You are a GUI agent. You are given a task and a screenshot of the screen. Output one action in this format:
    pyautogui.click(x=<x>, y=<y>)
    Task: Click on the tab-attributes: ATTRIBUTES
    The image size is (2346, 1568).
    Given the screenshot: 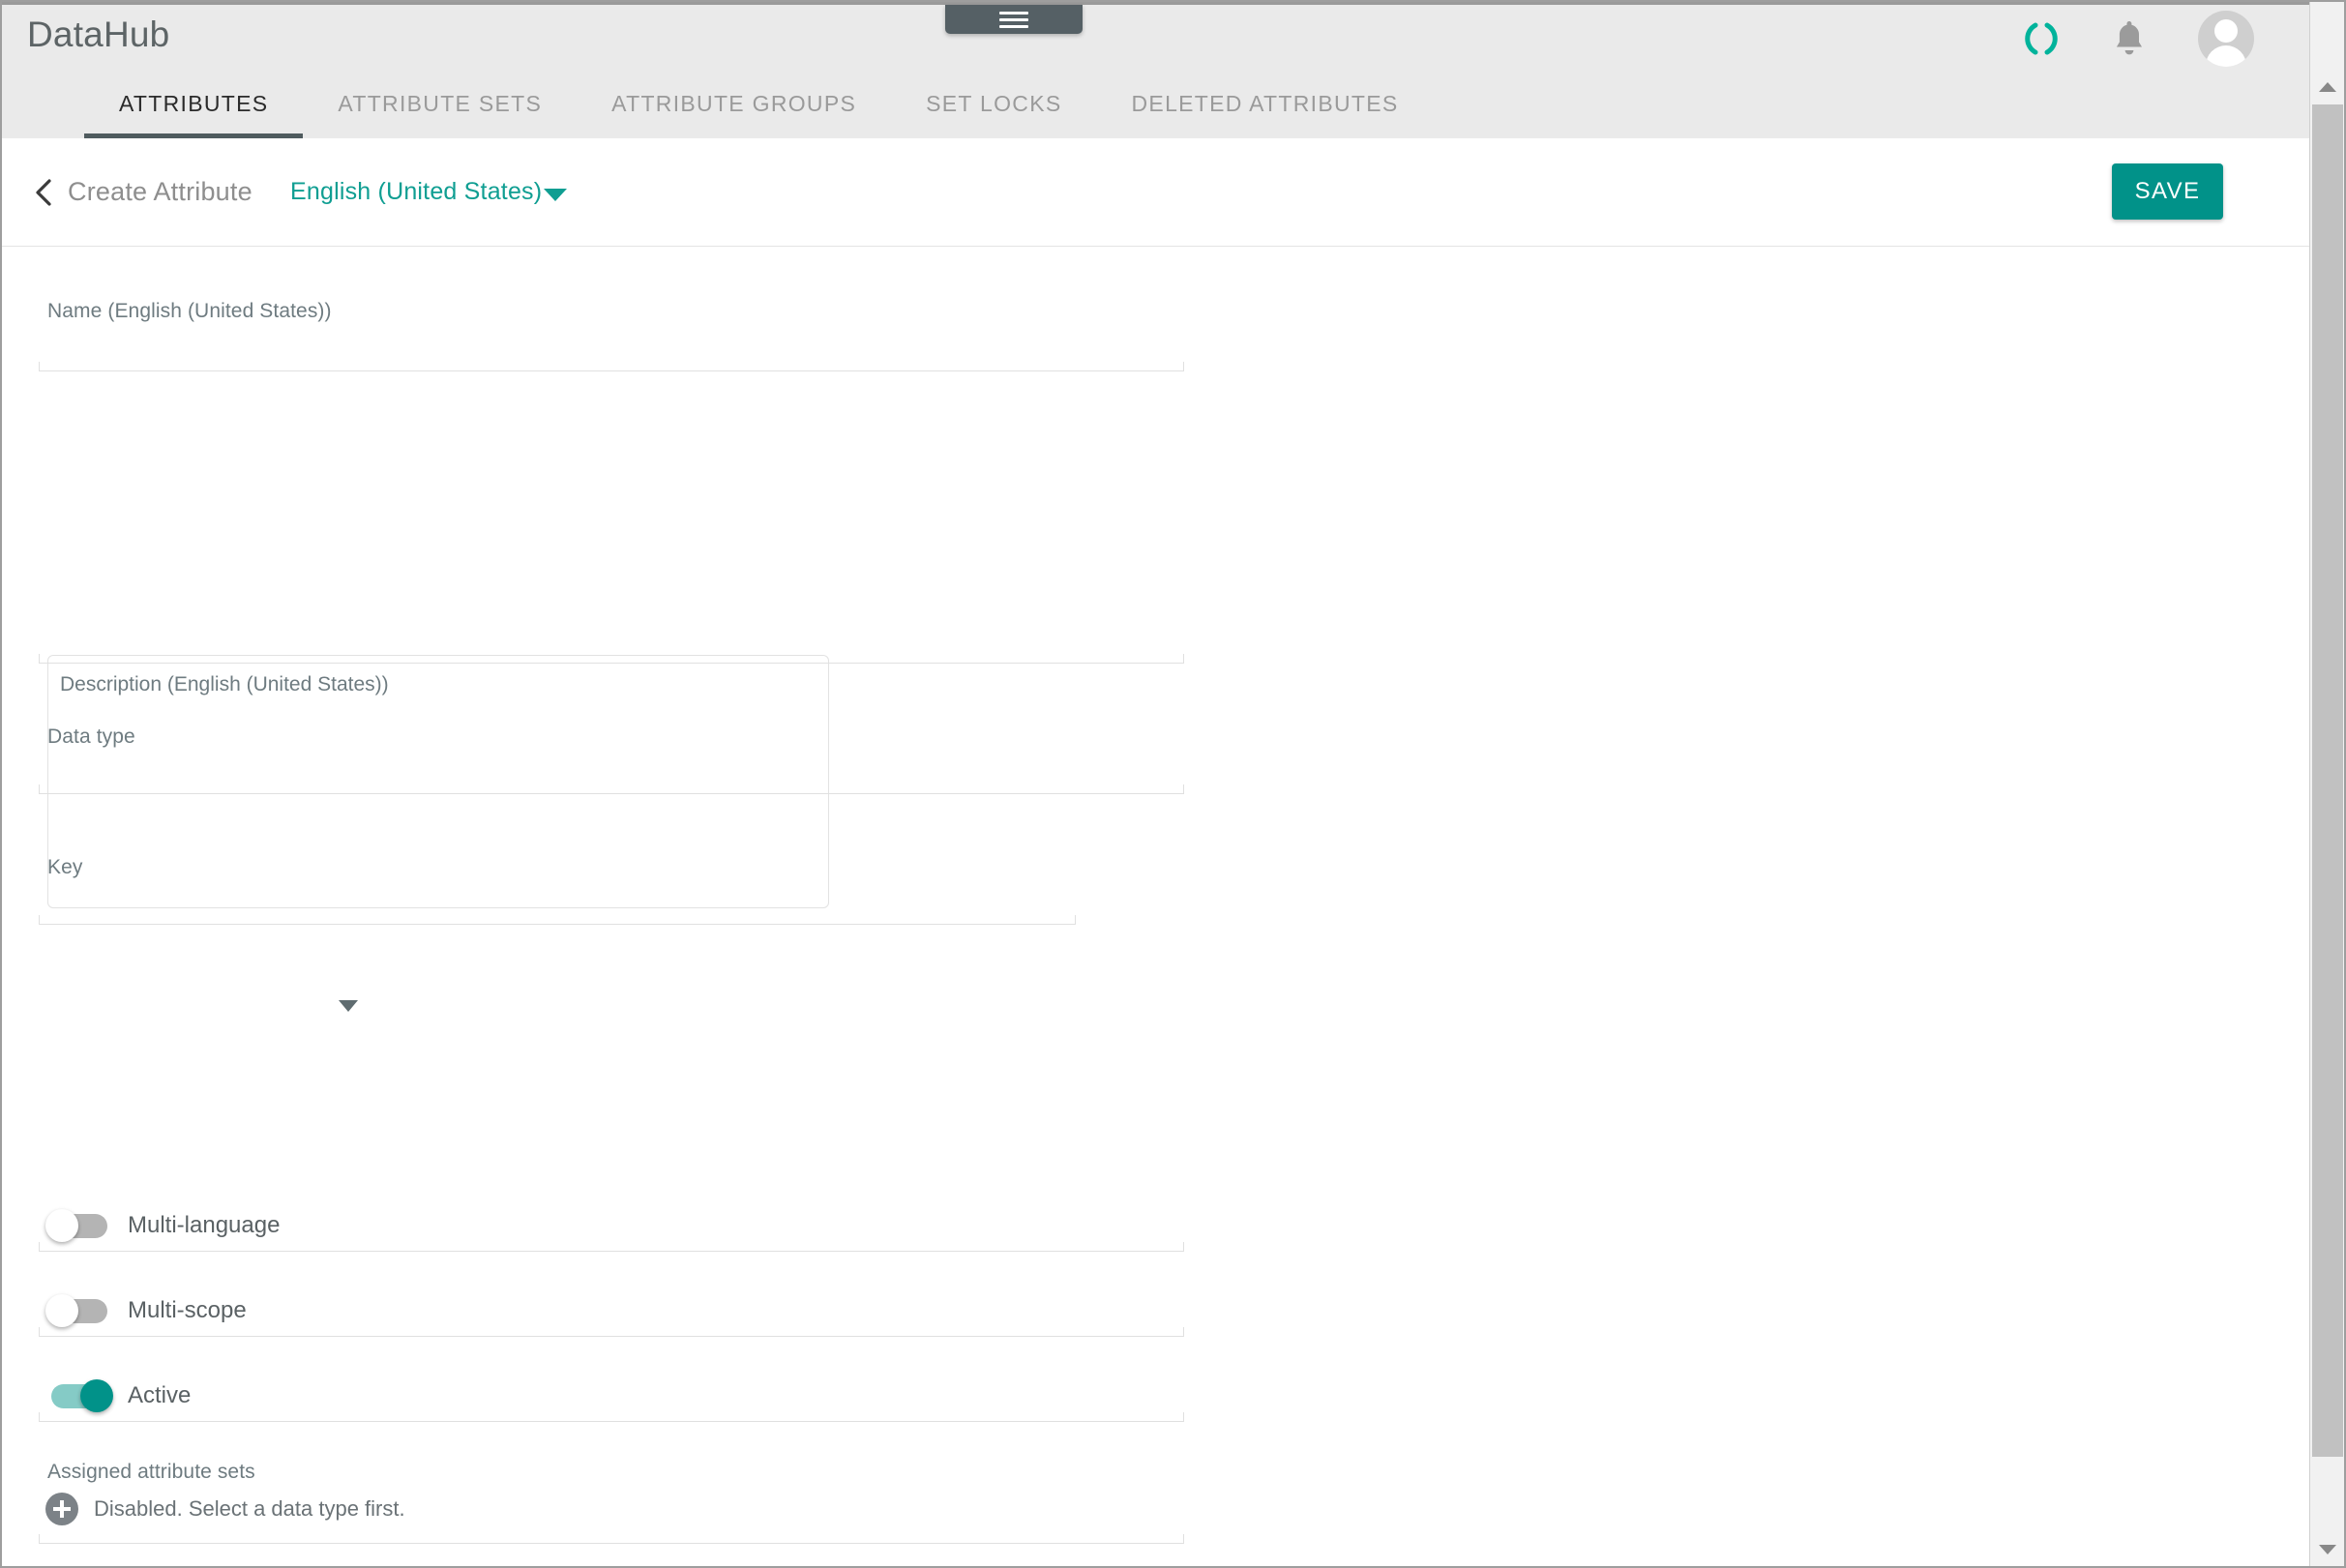 What is the action you would take?
    pyautogui.click(x=194, y=104)
    